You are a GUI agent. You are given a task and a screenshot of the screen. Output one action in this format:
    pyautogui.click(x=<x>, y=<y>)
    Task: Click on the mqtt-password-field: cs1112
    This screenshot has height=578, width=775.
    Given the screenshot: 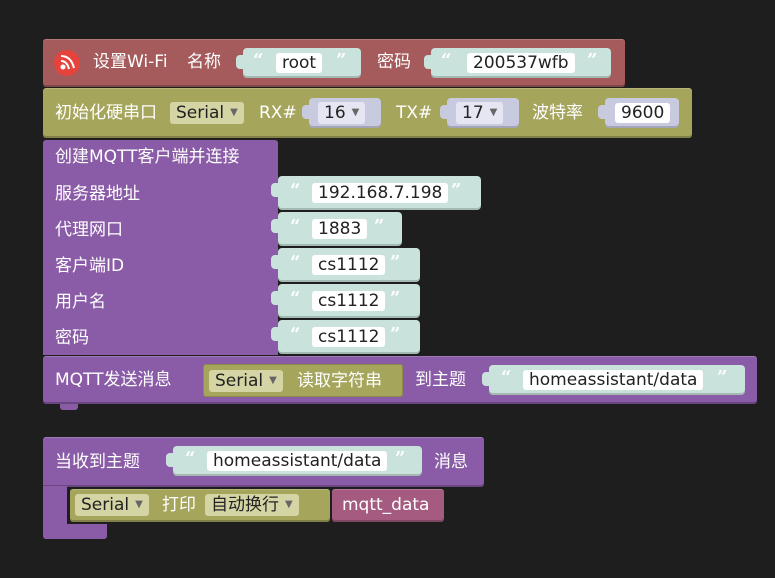 What is the action you would take?
    pyautogui.click(x=349, y=337)
    